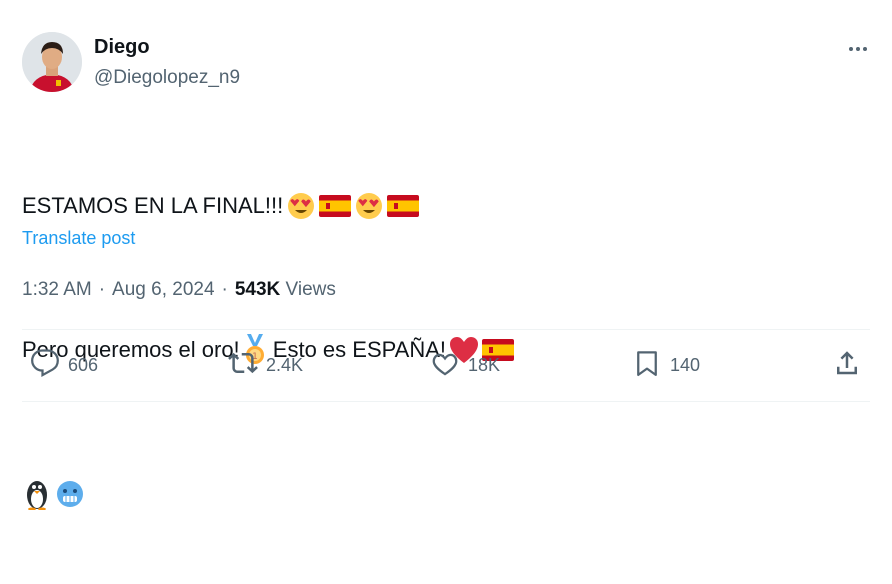 This screenshot has width=892, height=584. I want to click on reply-button: 606, so click(64, 365).